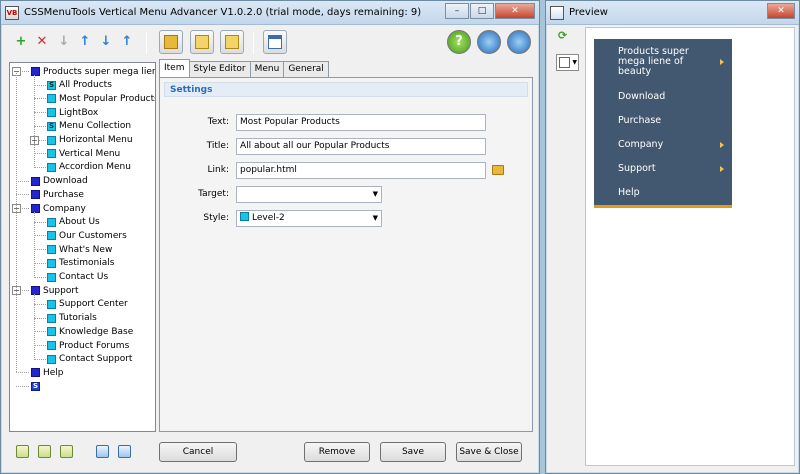 The height and width of the screenshot is (474, 800). I want to click on refresh-icon: ⟳, so click(562, 35).